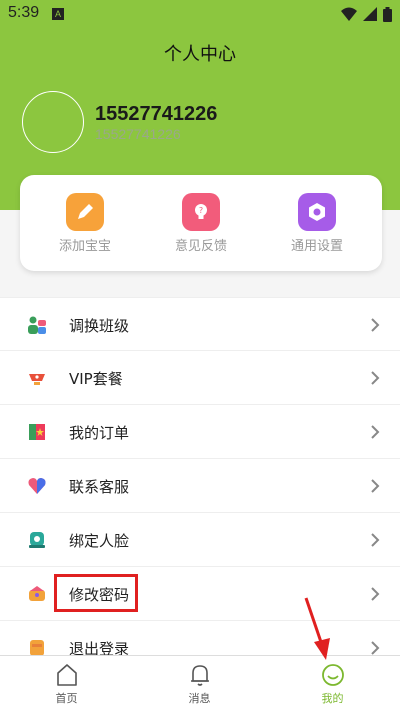 The height and width of the screenshot is (711, 400). Describe the element at coordinates (99, 541) in the screenshot. I see `menu-label: 绑定人脸` at that location.